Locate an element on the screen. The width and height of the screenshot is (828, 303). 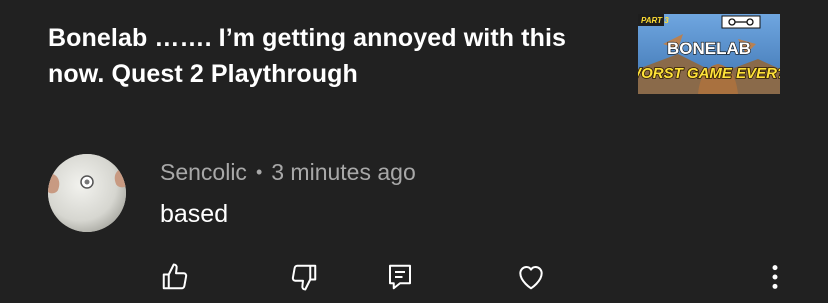
comment-text: based is located at coordinates (194, 214).